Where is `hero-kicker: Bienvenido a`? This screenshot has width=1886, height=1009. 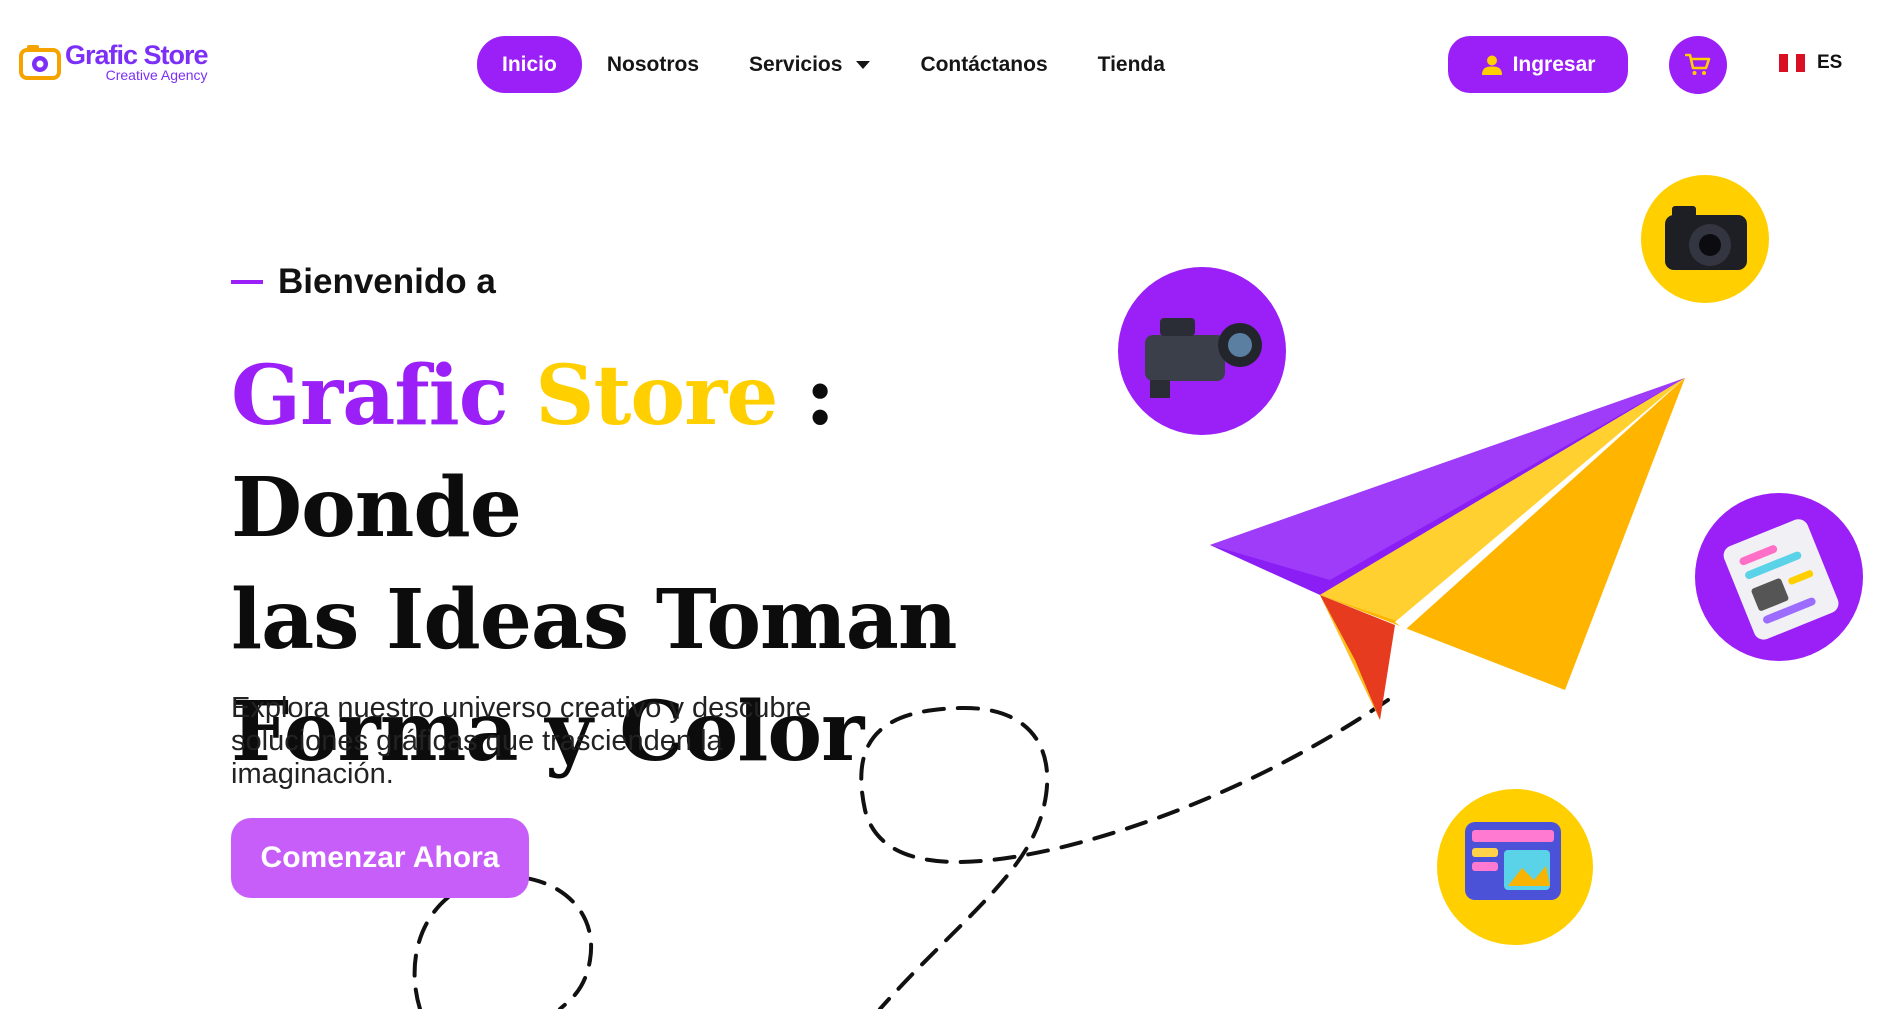
hero-kicker: Bienvenido a is located at coordinates (363, 282).